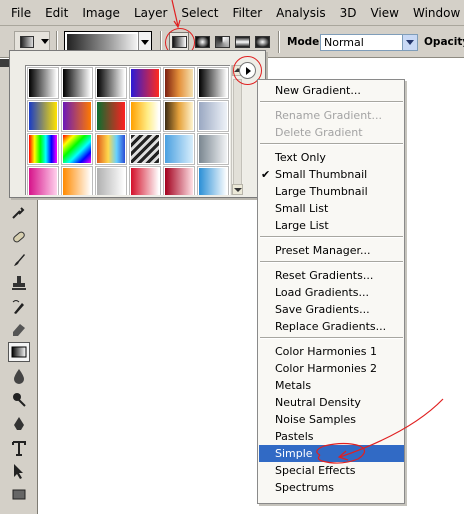  Describe the element at coordinates (249, 13) in the screenshot. I see `menu-filter: Filter` at that location.